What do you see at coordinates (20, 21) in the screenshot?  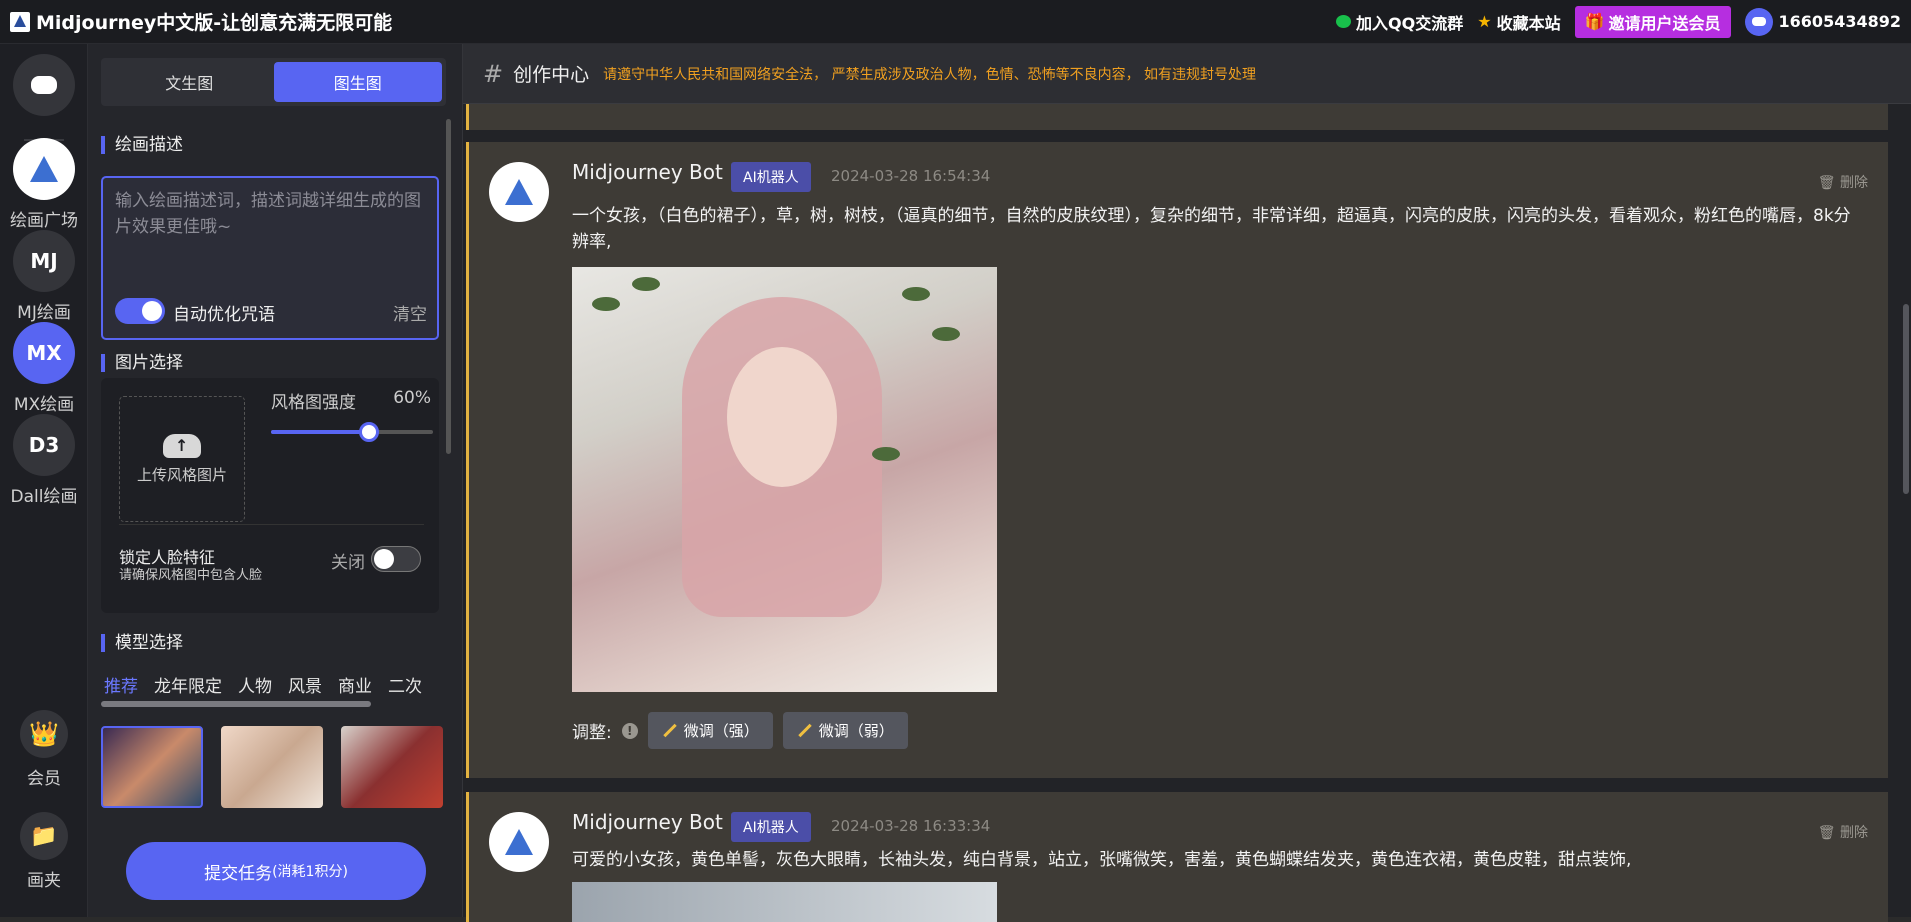 I see `app-logo-icon` at bounding box center [20, 21].